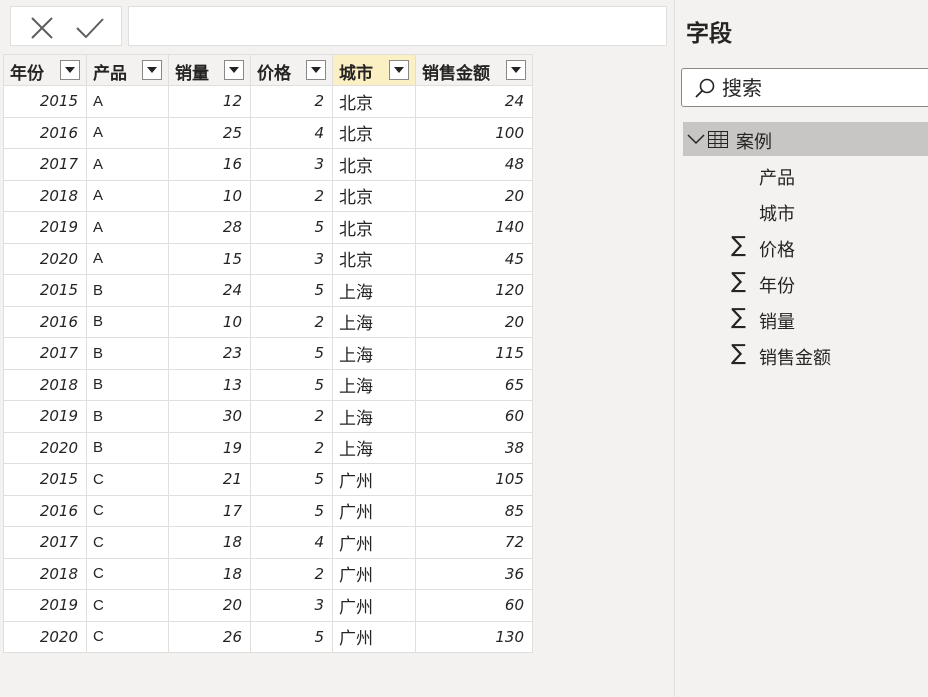 This screenshot has width=928, height=697. What do you see at coordinates (89, 28) in the screenshot?
I see `commit-button` at bounding box center [89, 28].